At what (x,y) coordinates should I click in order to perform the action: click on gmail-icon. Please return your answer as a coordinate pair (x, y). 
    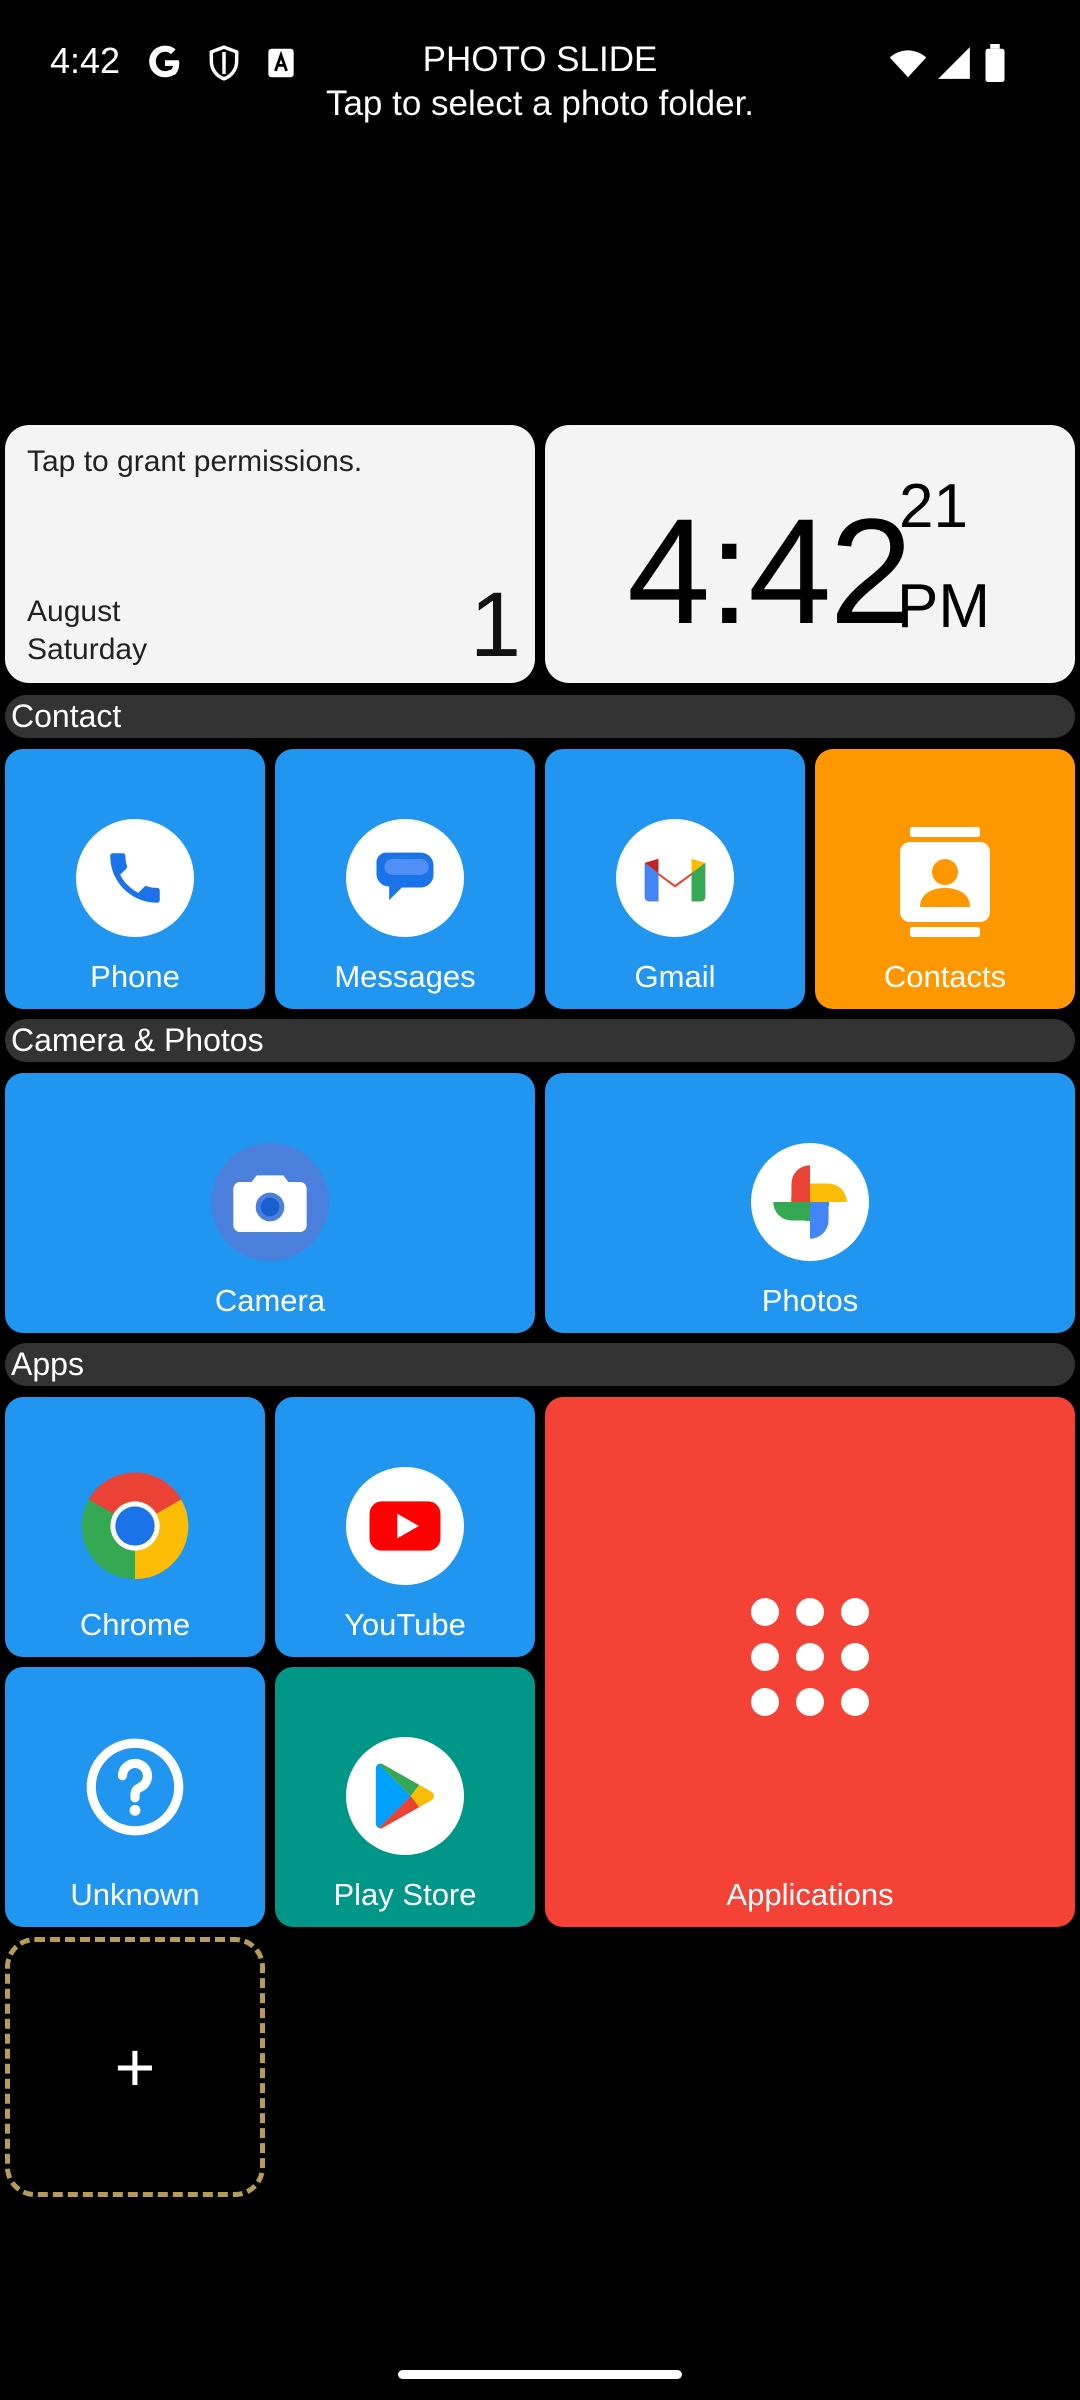
    Looking at the image, I should click on (675, 878).